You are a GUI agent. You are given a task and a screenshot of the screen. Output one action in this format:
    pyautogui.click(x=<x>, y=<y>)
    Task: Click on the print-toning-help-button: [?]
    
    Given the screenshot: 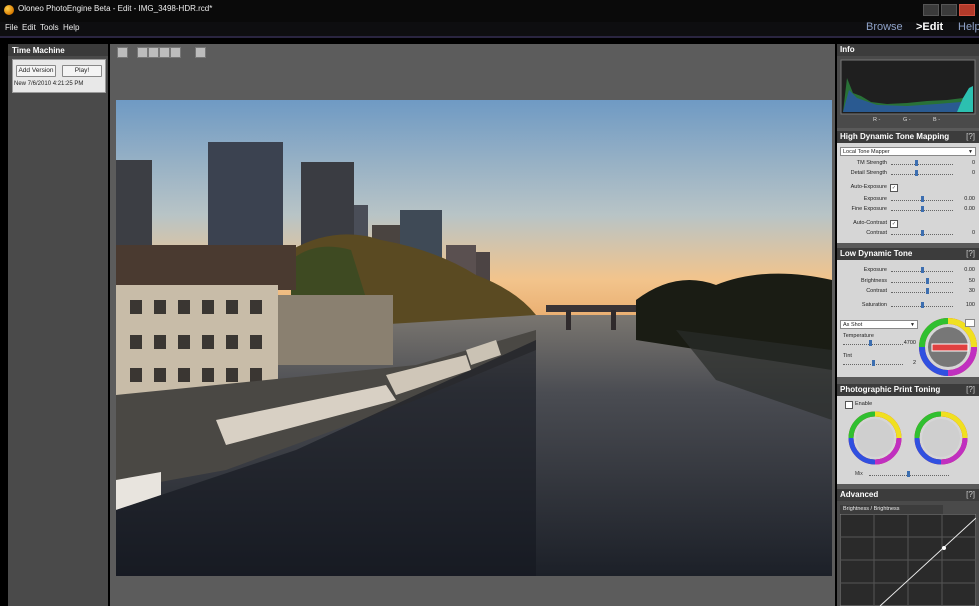 What is the action you would take?
    pyautogui.click(x=970, y=389)
    